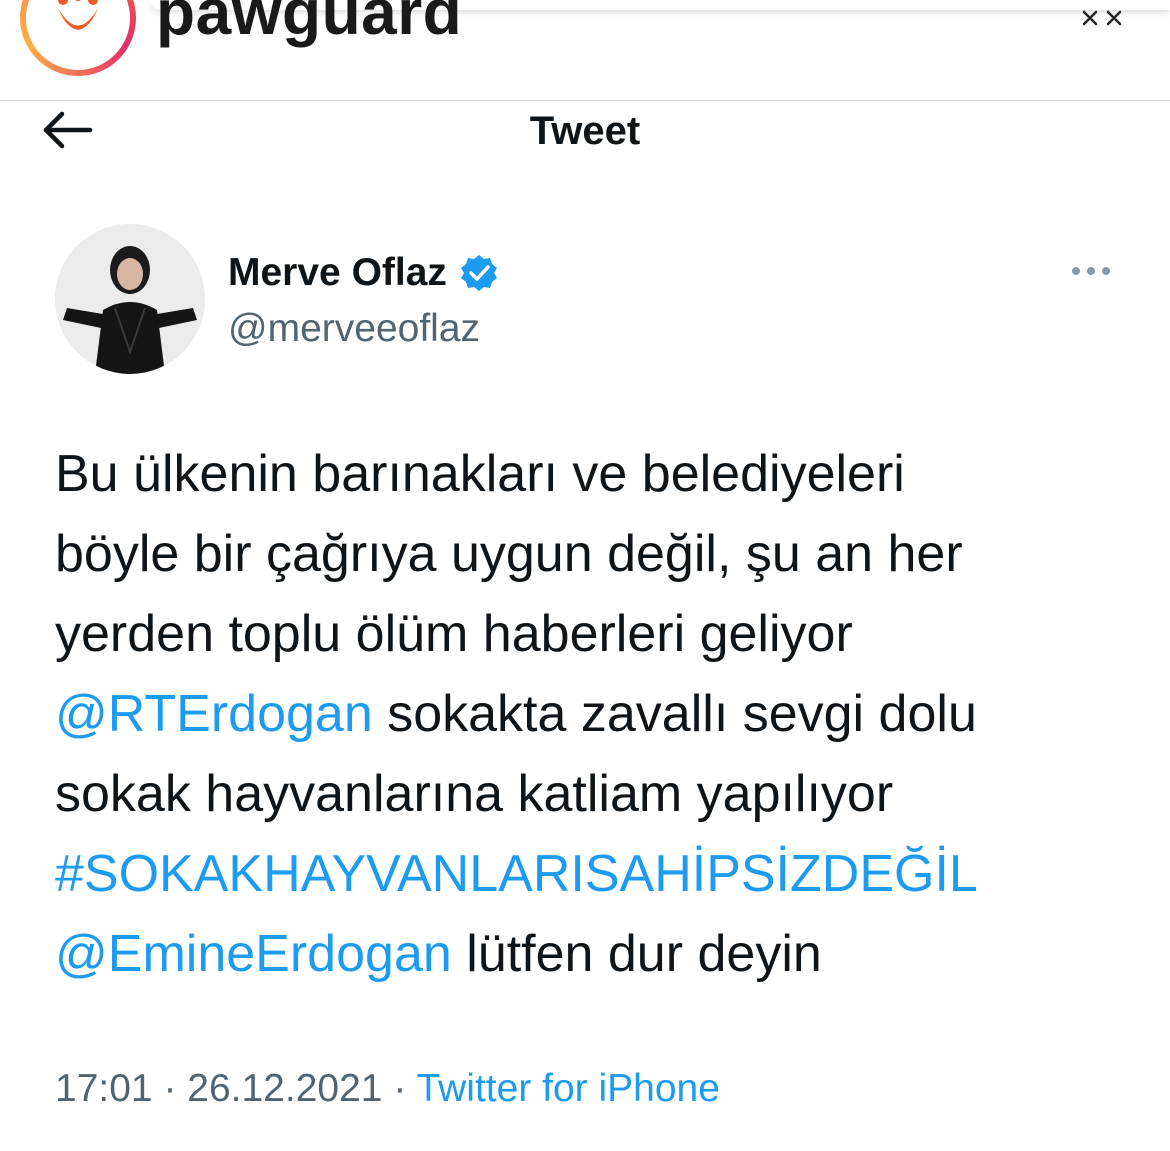  I want to click on author-name-row: Merve Oflaz, so click(363, 273).